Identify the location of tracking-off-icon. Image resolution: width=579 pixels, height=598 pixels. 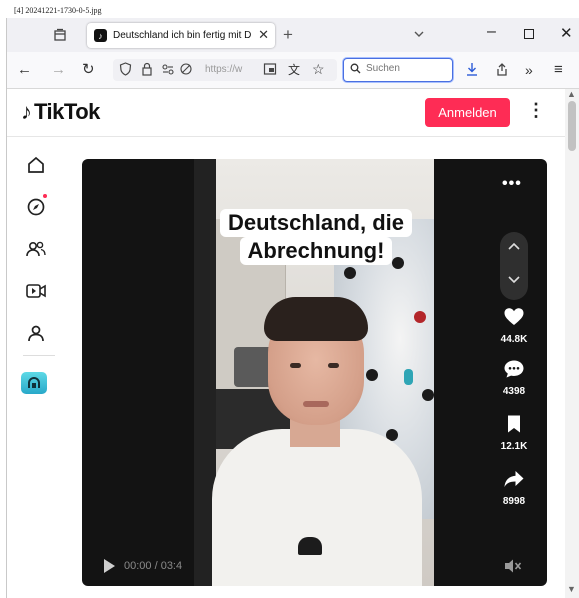
(186, 71).